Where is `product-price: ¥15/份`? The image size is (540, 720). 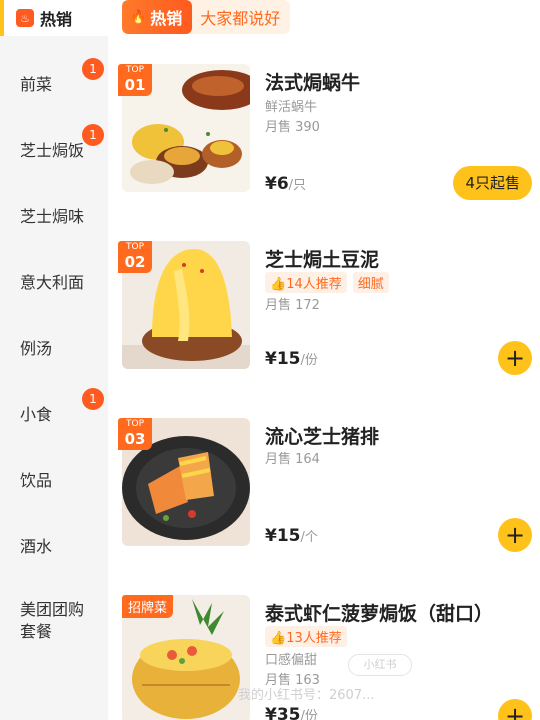
product-price: ¥15/份 is located at coordinates (291, 359).